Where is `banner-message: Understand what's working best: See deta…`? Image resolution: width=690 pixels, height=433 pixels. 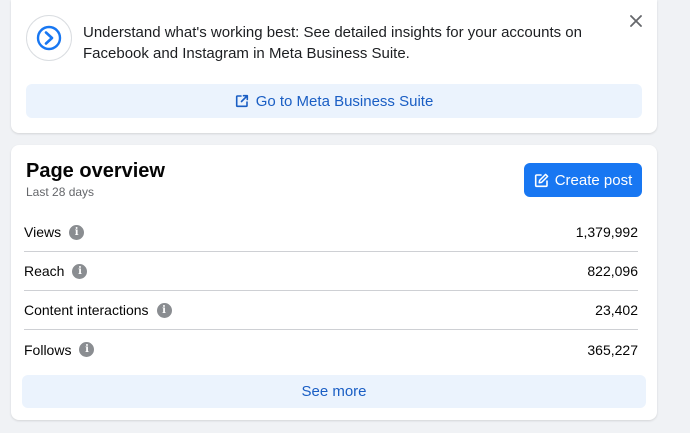
banner-message: Understand what's working best: See deta… is located at coordinates (332, 43).